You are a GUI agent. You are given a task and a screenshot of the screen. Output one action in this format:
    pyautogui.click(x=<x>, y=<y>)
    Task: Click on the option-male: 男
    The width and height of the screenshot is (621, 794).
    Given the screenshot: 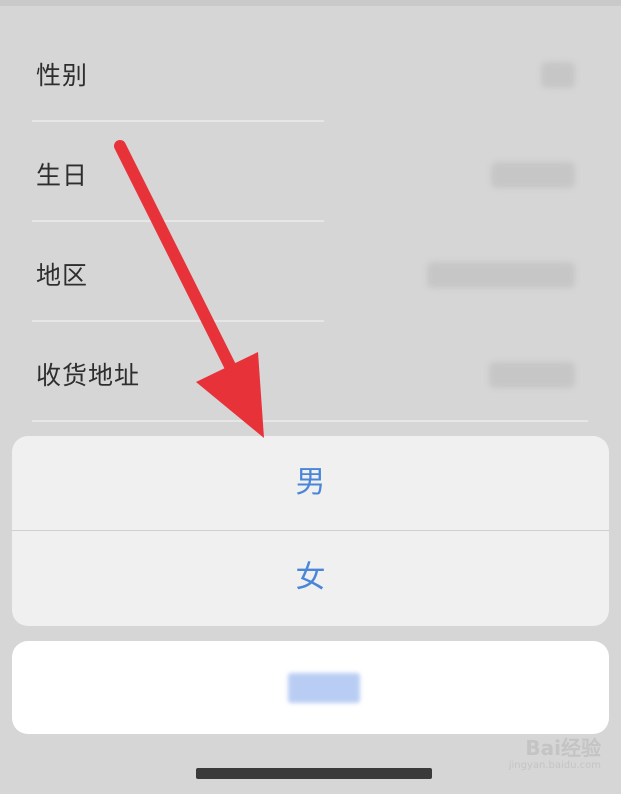 What is the action you would take?
    pyautogui.click(x=310, y=483)
    